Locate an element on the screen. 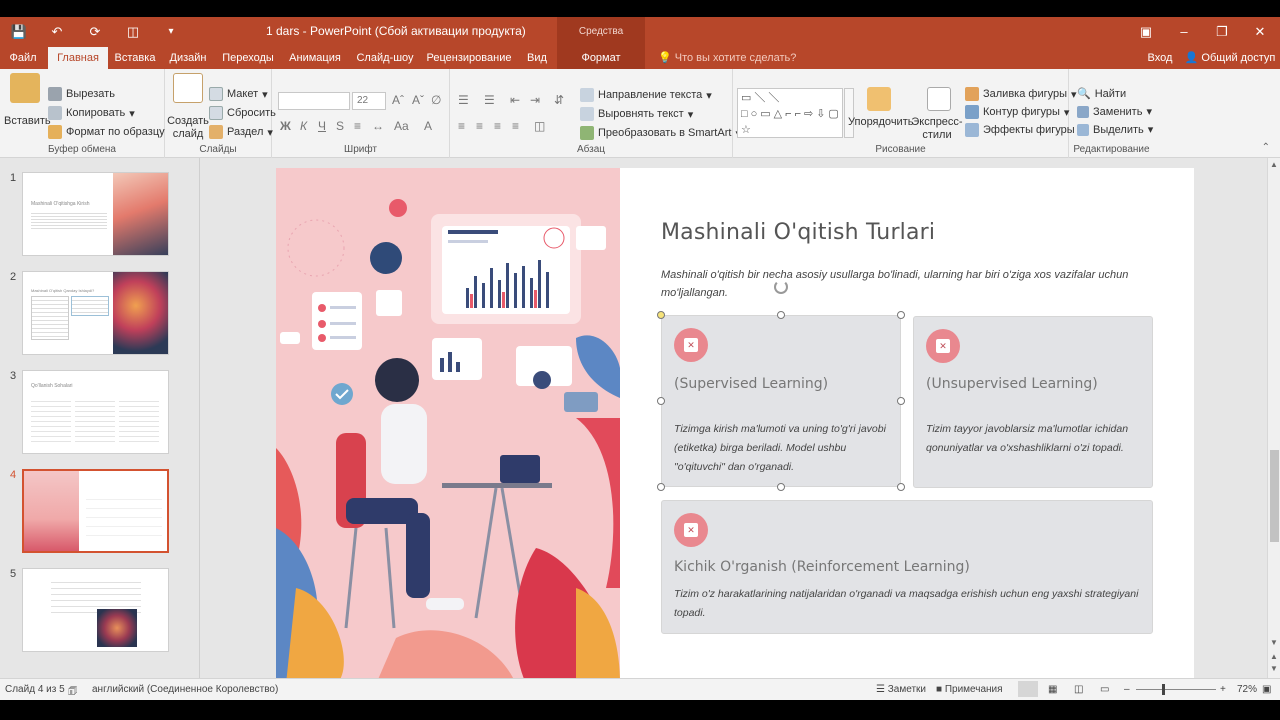 The image size is (1280, 720). tab-insert: Вставка is located at coordinates (135, 58).